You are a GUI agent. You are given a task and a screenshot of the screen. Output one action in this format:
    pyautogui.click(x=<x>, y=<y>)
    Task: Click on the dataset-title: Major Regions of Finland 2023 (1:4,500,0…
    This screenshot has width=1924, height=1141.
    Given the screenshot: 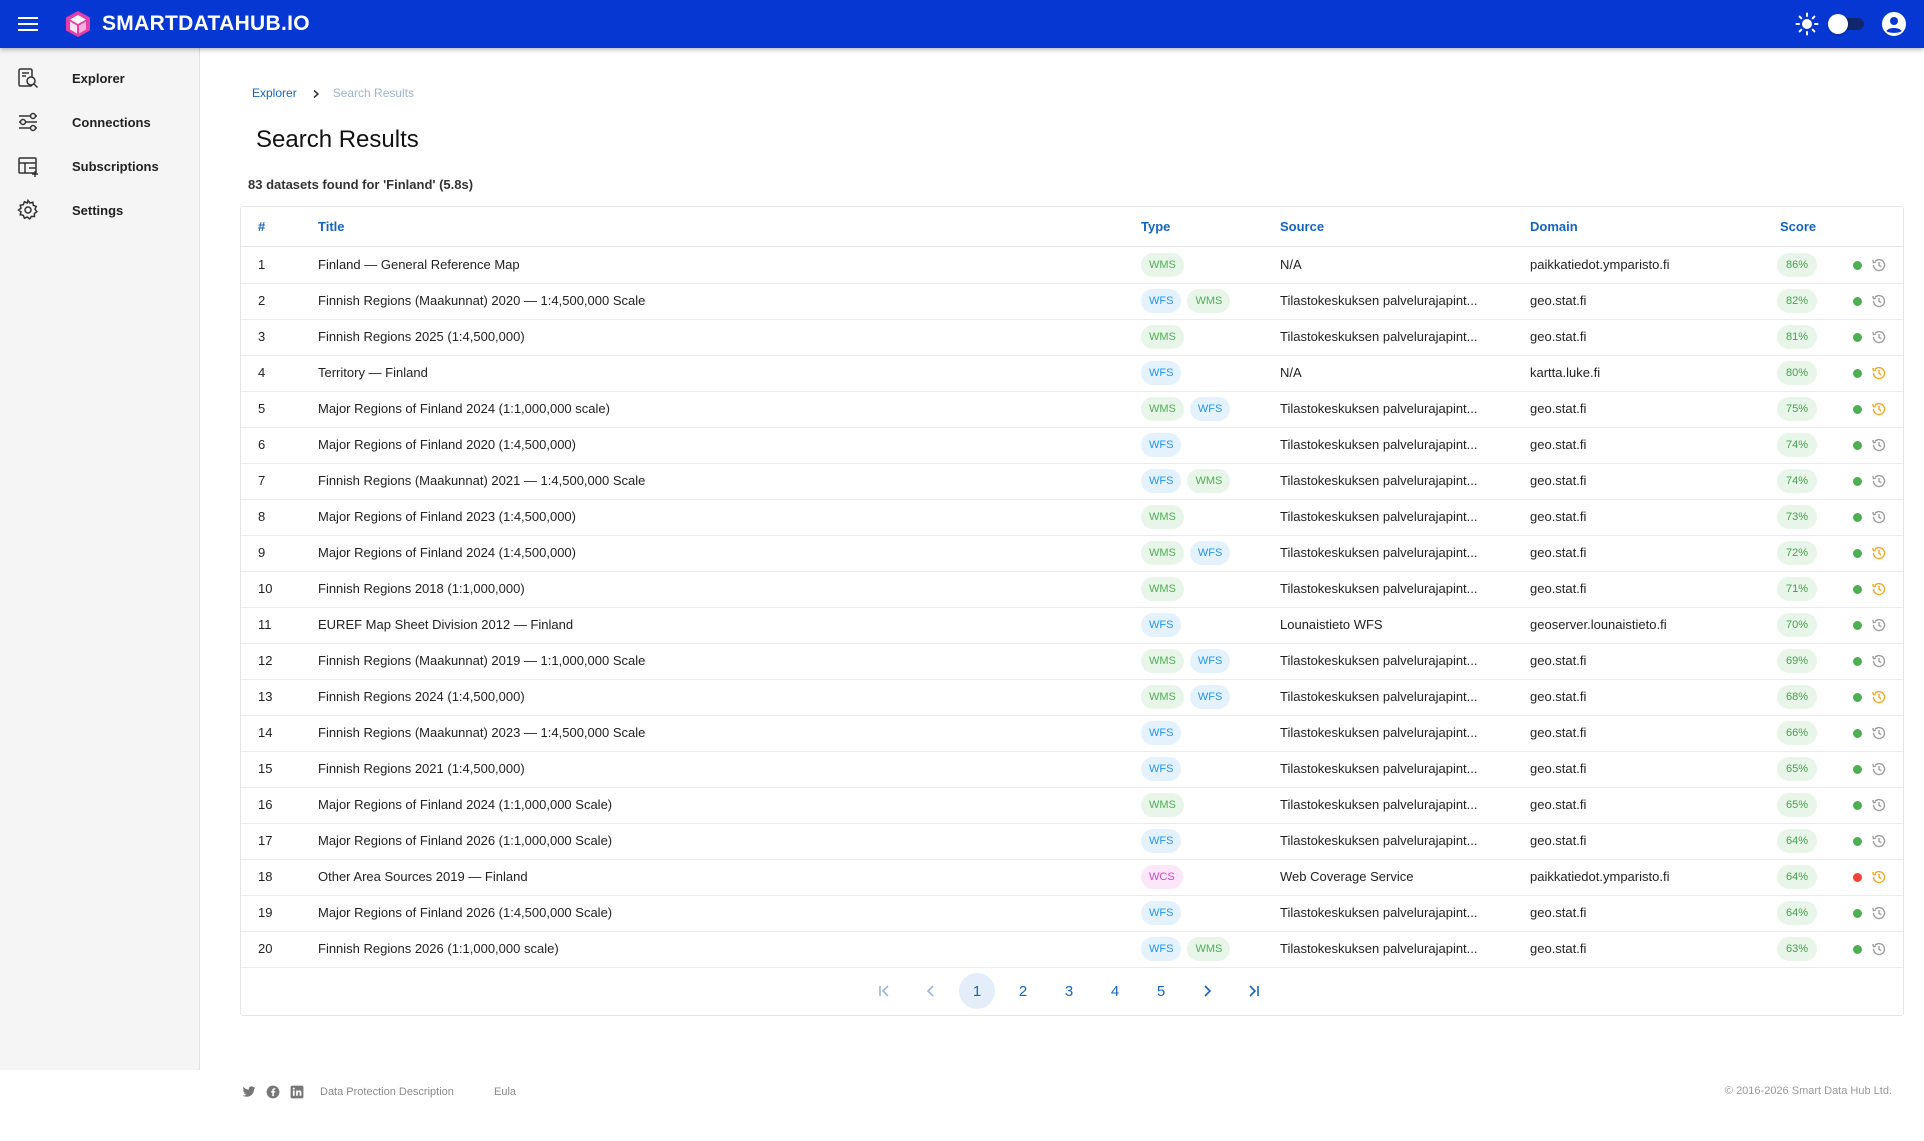 What is the action you would take?
    pyautogui.click(x=447, y=516)
    